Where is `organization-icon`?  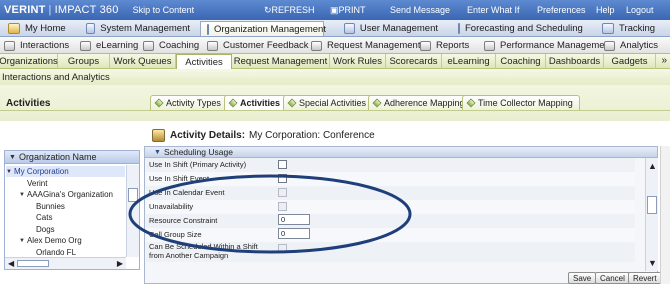
organization-icon is located at coordinates (208, 29).